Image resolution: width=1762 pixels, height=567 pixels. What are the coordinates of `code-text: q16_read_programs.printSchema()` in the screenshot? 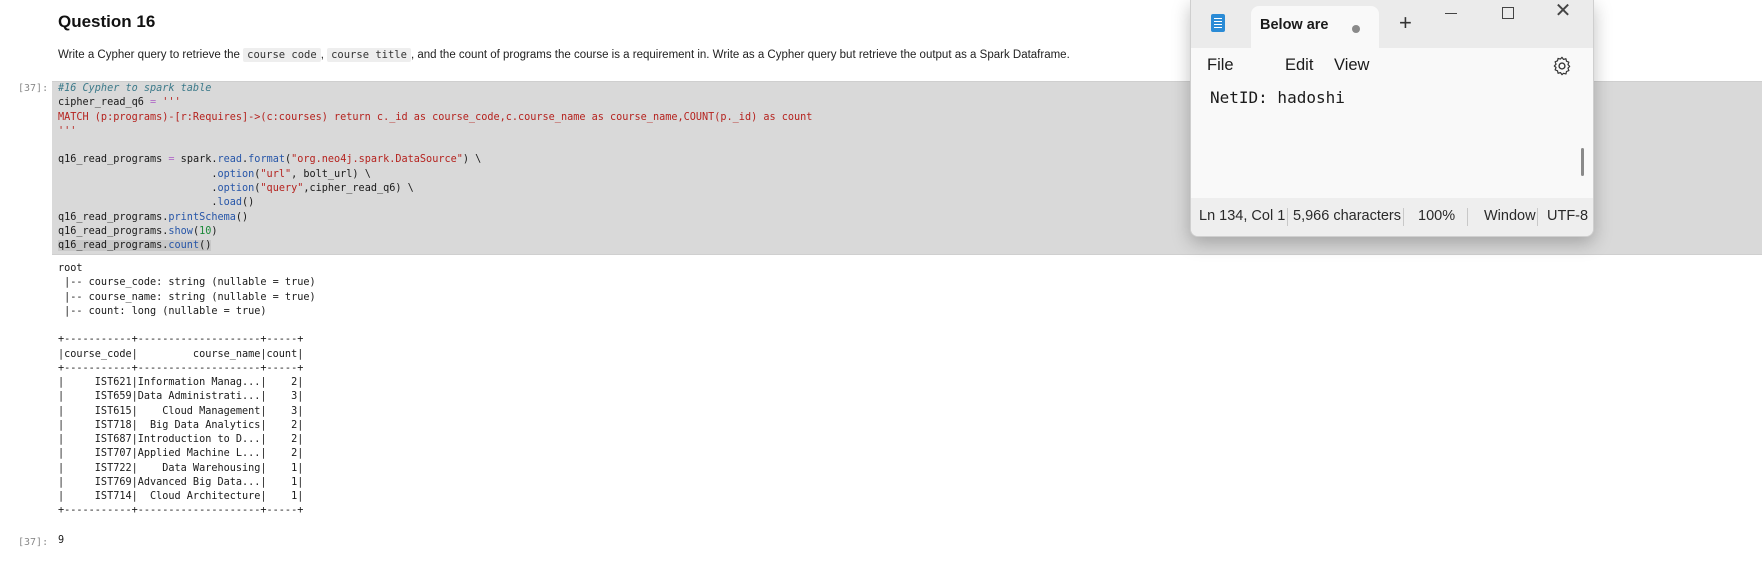 It's located at (153, 217).